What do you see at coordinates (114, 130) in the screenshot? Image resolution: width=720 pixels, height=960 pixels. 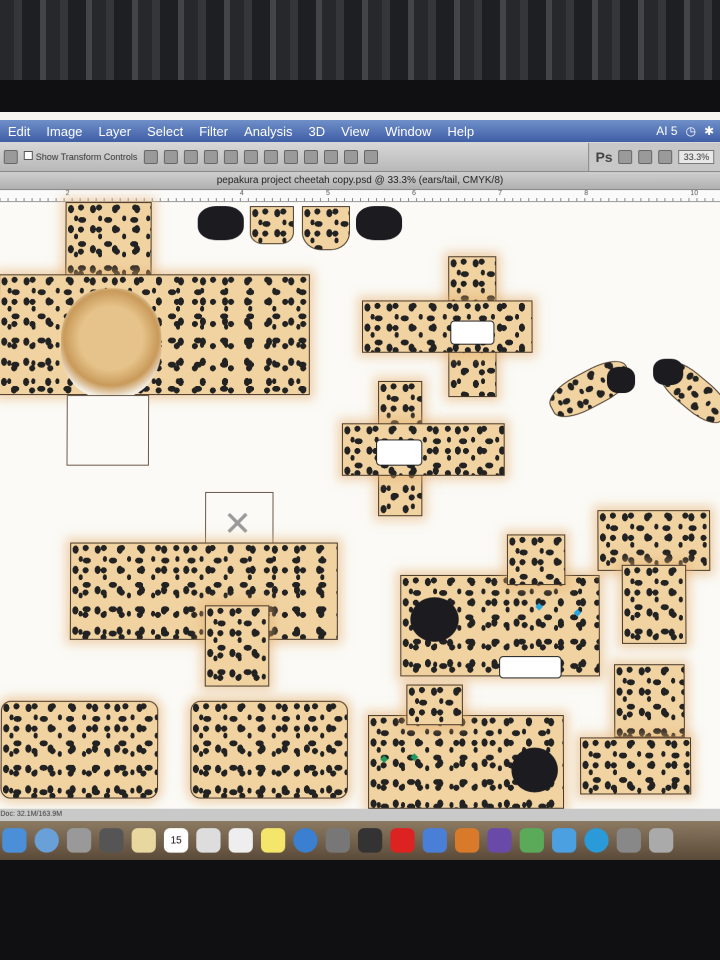 I see `menu-layer: Layer` at bounding box center [114, 130].